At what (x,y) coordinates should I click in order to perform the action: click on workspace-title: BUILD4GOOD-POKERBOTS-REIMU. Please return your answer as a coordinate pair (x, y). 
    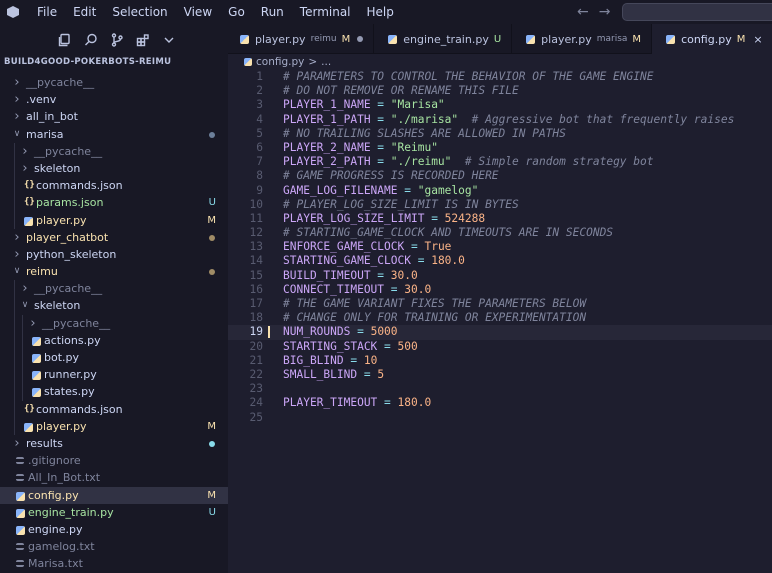
    Looking at the image, I should click on (114, 62).